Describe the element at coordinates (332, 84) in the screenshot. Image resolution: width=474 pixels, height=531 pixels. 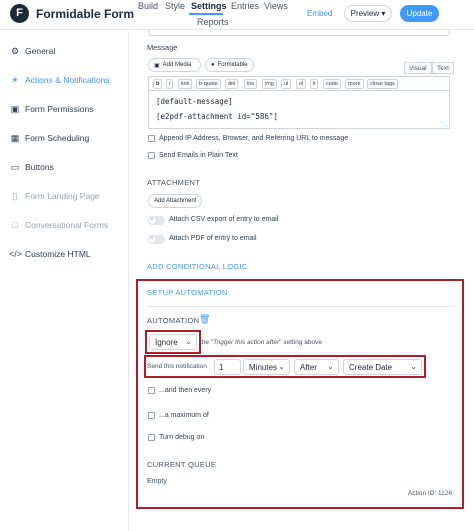
I see `toolbar-code: code` at that location.